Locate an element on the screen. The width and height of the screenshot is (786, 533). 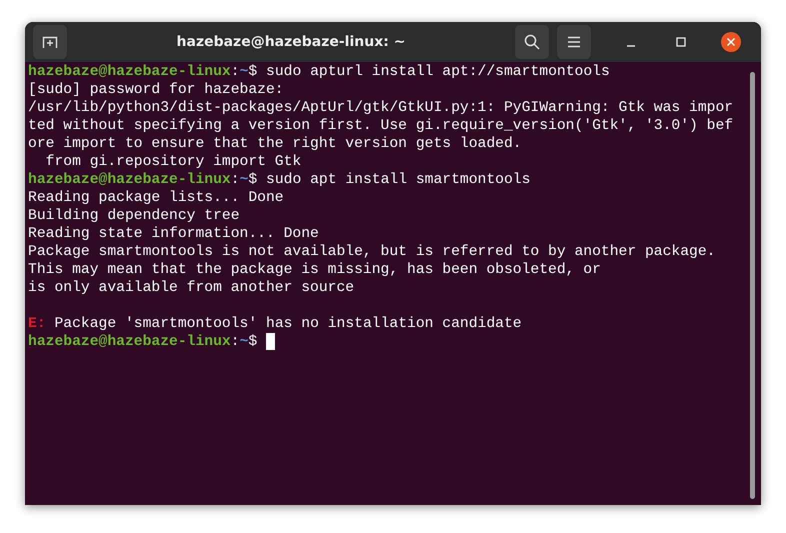
new-tab-button is located at coordinates (50, 42).